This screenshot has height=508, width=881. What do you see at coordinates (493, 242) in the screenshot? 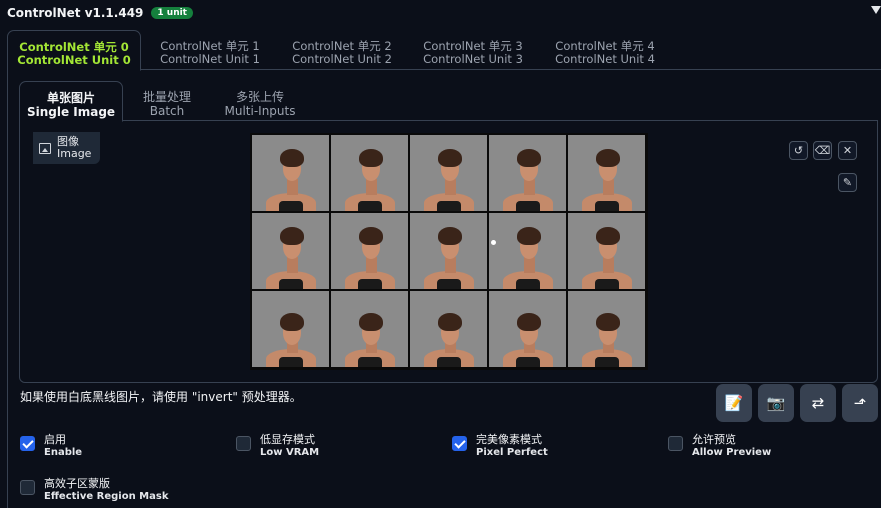
I see `brush-cursor` at bounding box center [493, 242].